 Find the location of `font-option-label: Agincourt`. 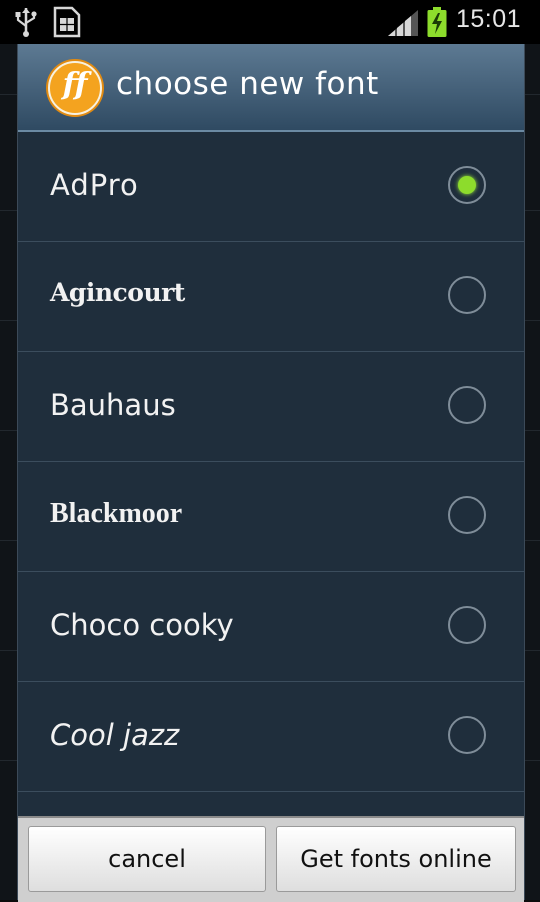

font-option-label: Agincourt is located at coordinates (117, 292).